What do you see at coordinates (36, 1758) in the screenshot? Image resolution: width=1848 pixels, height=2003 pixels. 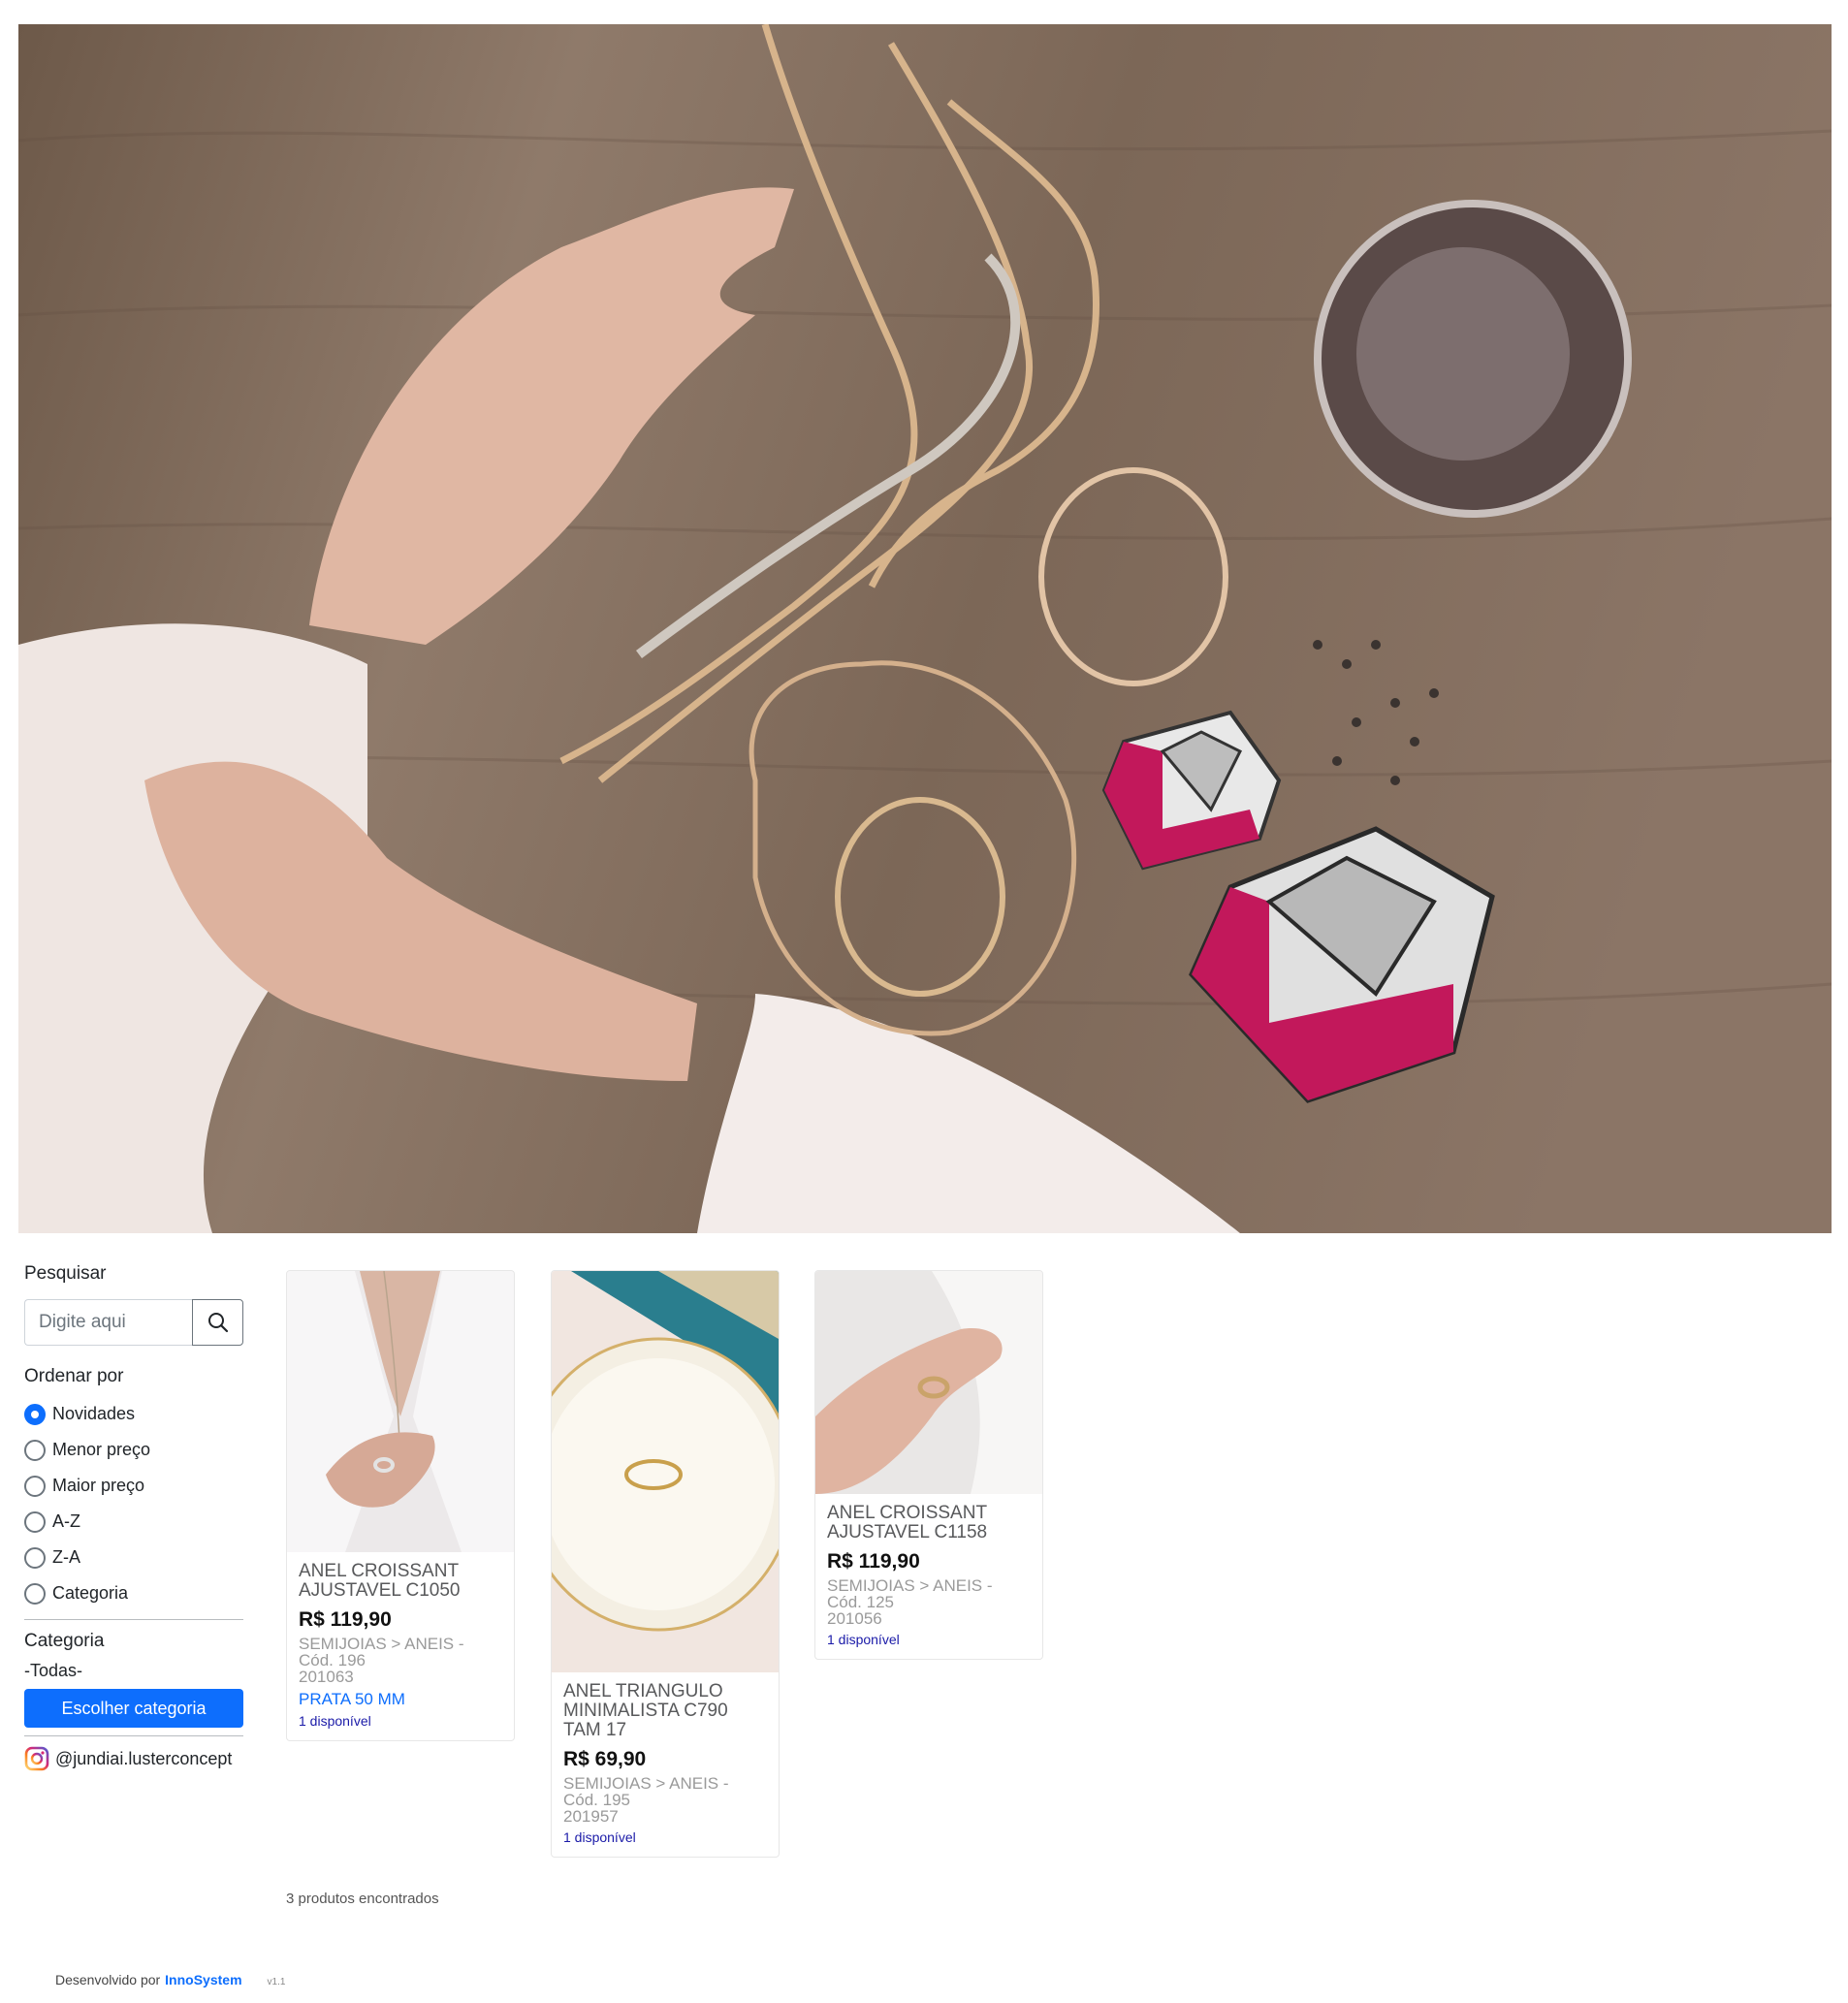 I see `instagram-icon` at bounding box center [36, 1758].